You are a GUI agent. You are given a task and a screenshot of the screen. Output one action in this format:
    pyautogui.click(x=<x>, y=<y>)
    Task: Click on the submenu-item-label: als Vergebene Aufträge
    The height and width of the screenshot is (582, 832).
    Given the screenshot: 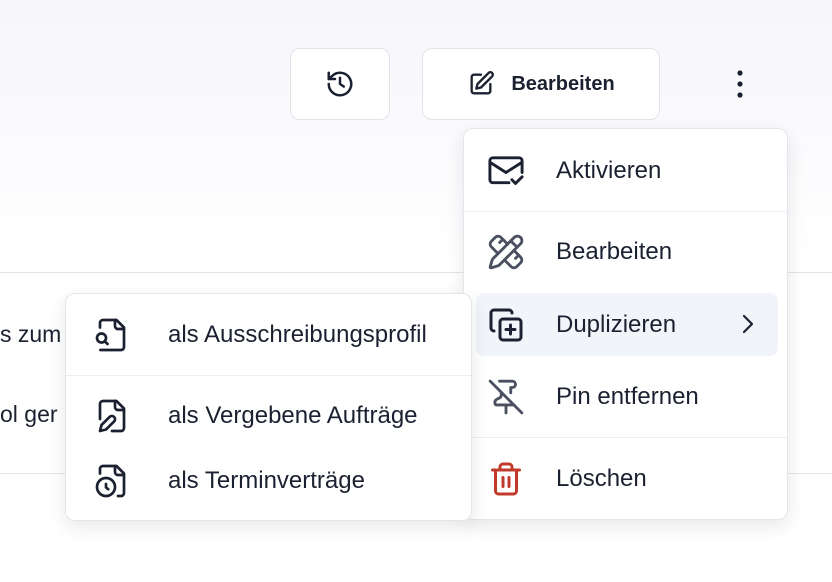 What is the action you would take?
    pyautogui.click(x=293, y=415)
    